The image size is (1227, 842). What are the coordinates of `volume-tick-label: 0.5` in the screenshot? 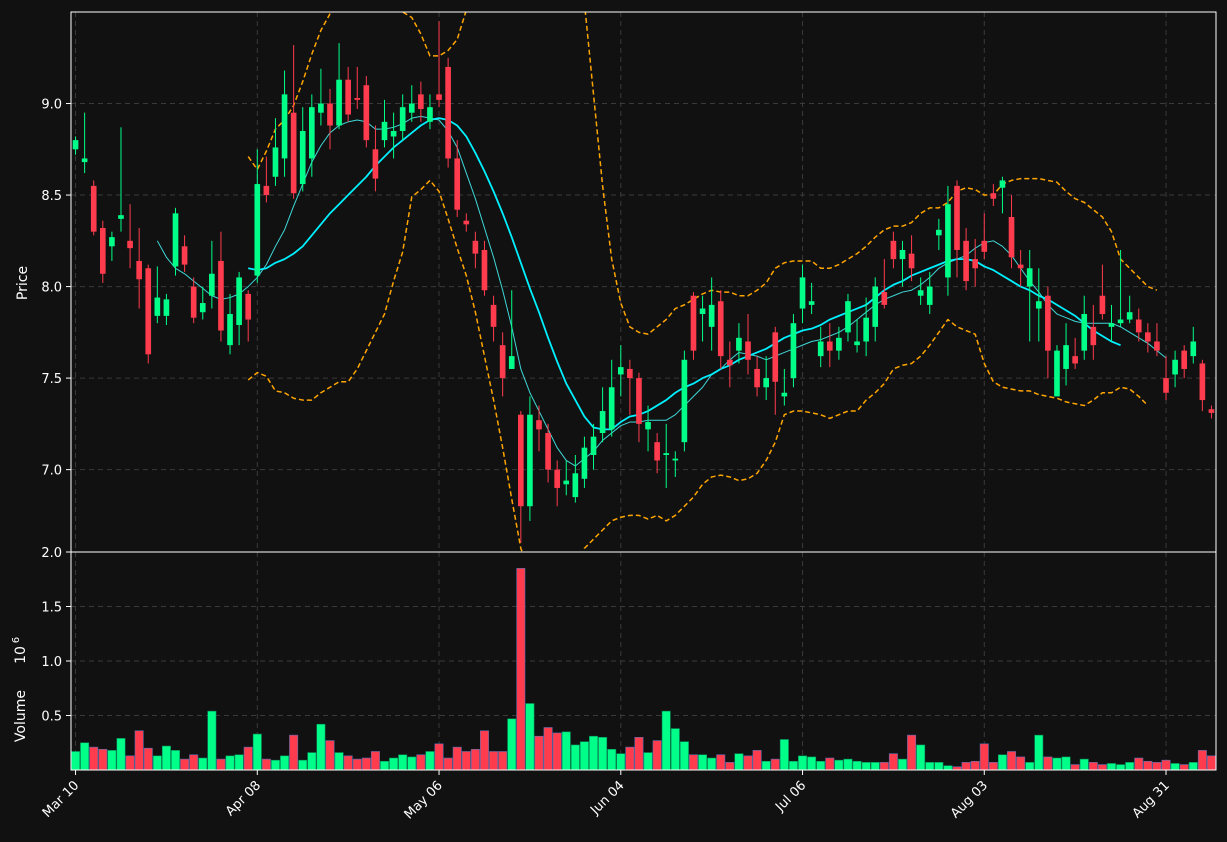 It's located at (51, 717).